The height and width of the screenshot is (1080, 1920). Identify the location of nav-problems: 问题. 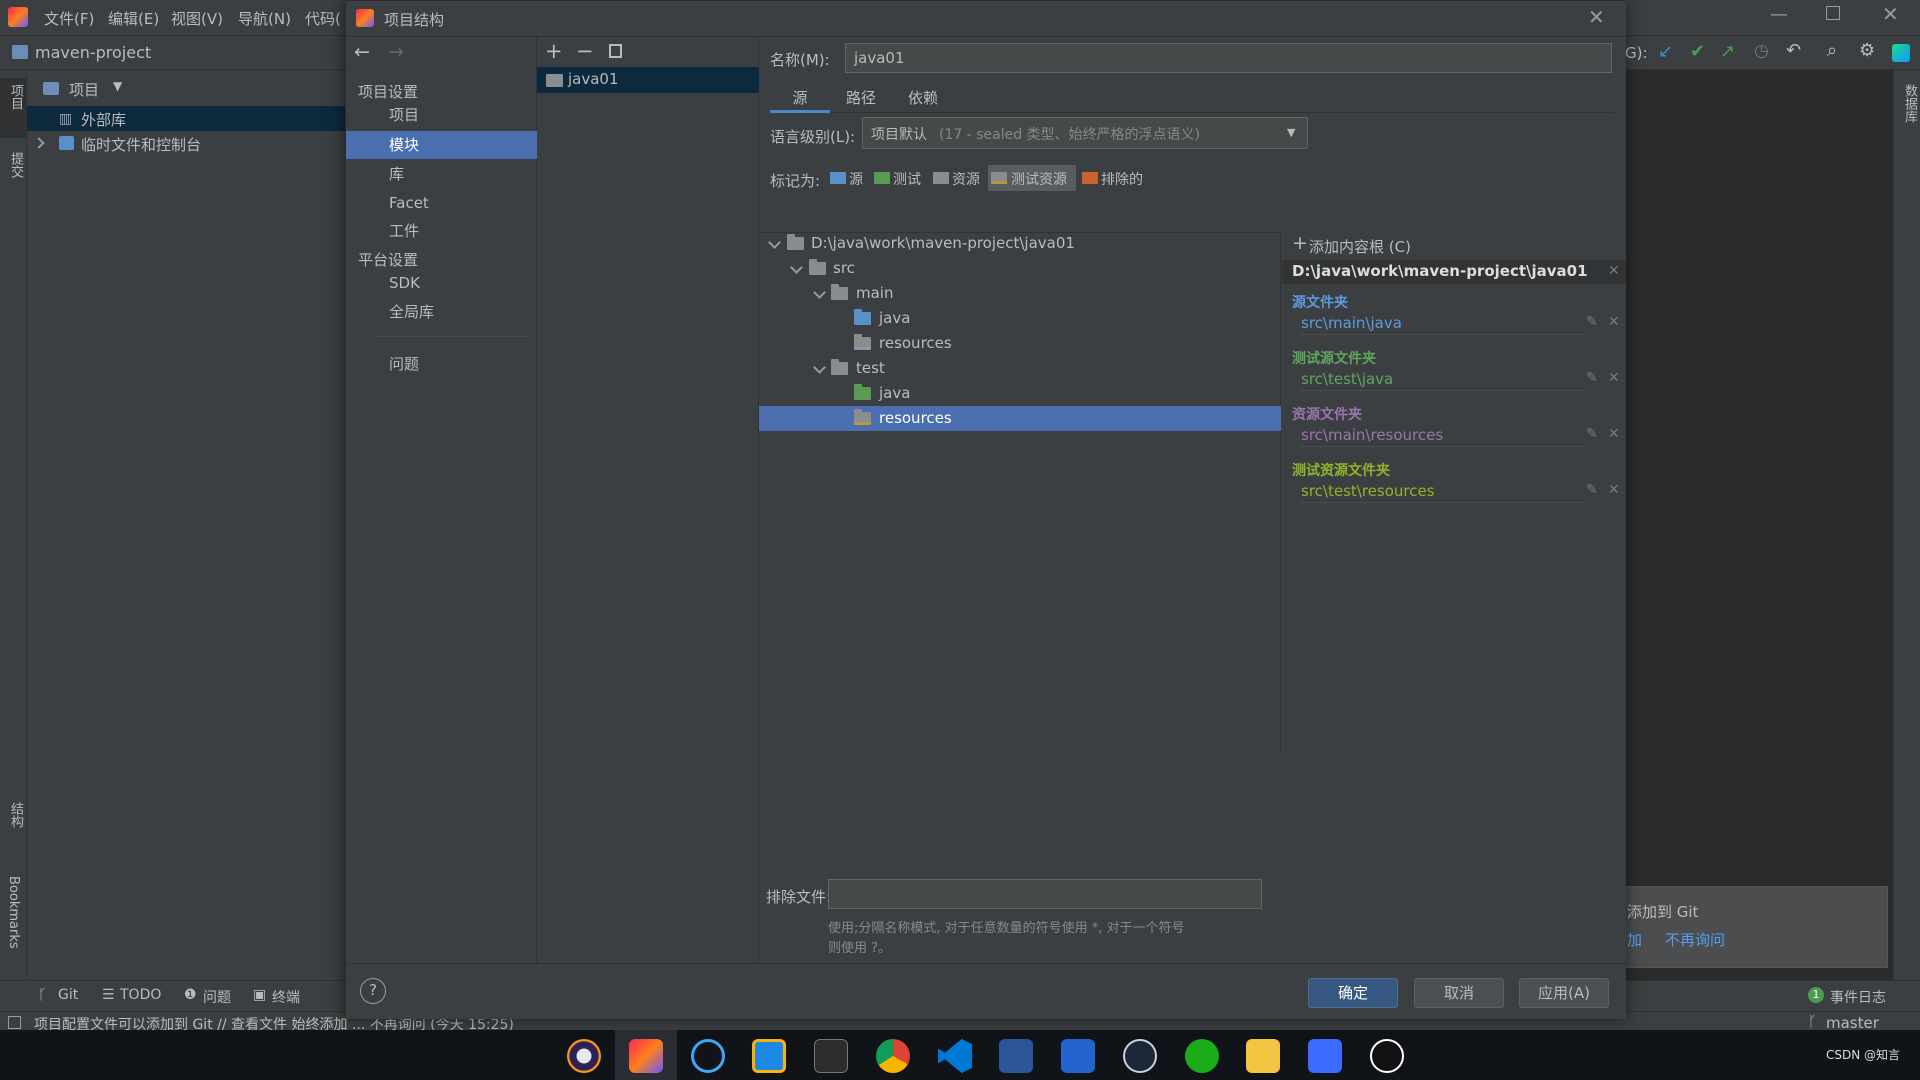
(441, 364).